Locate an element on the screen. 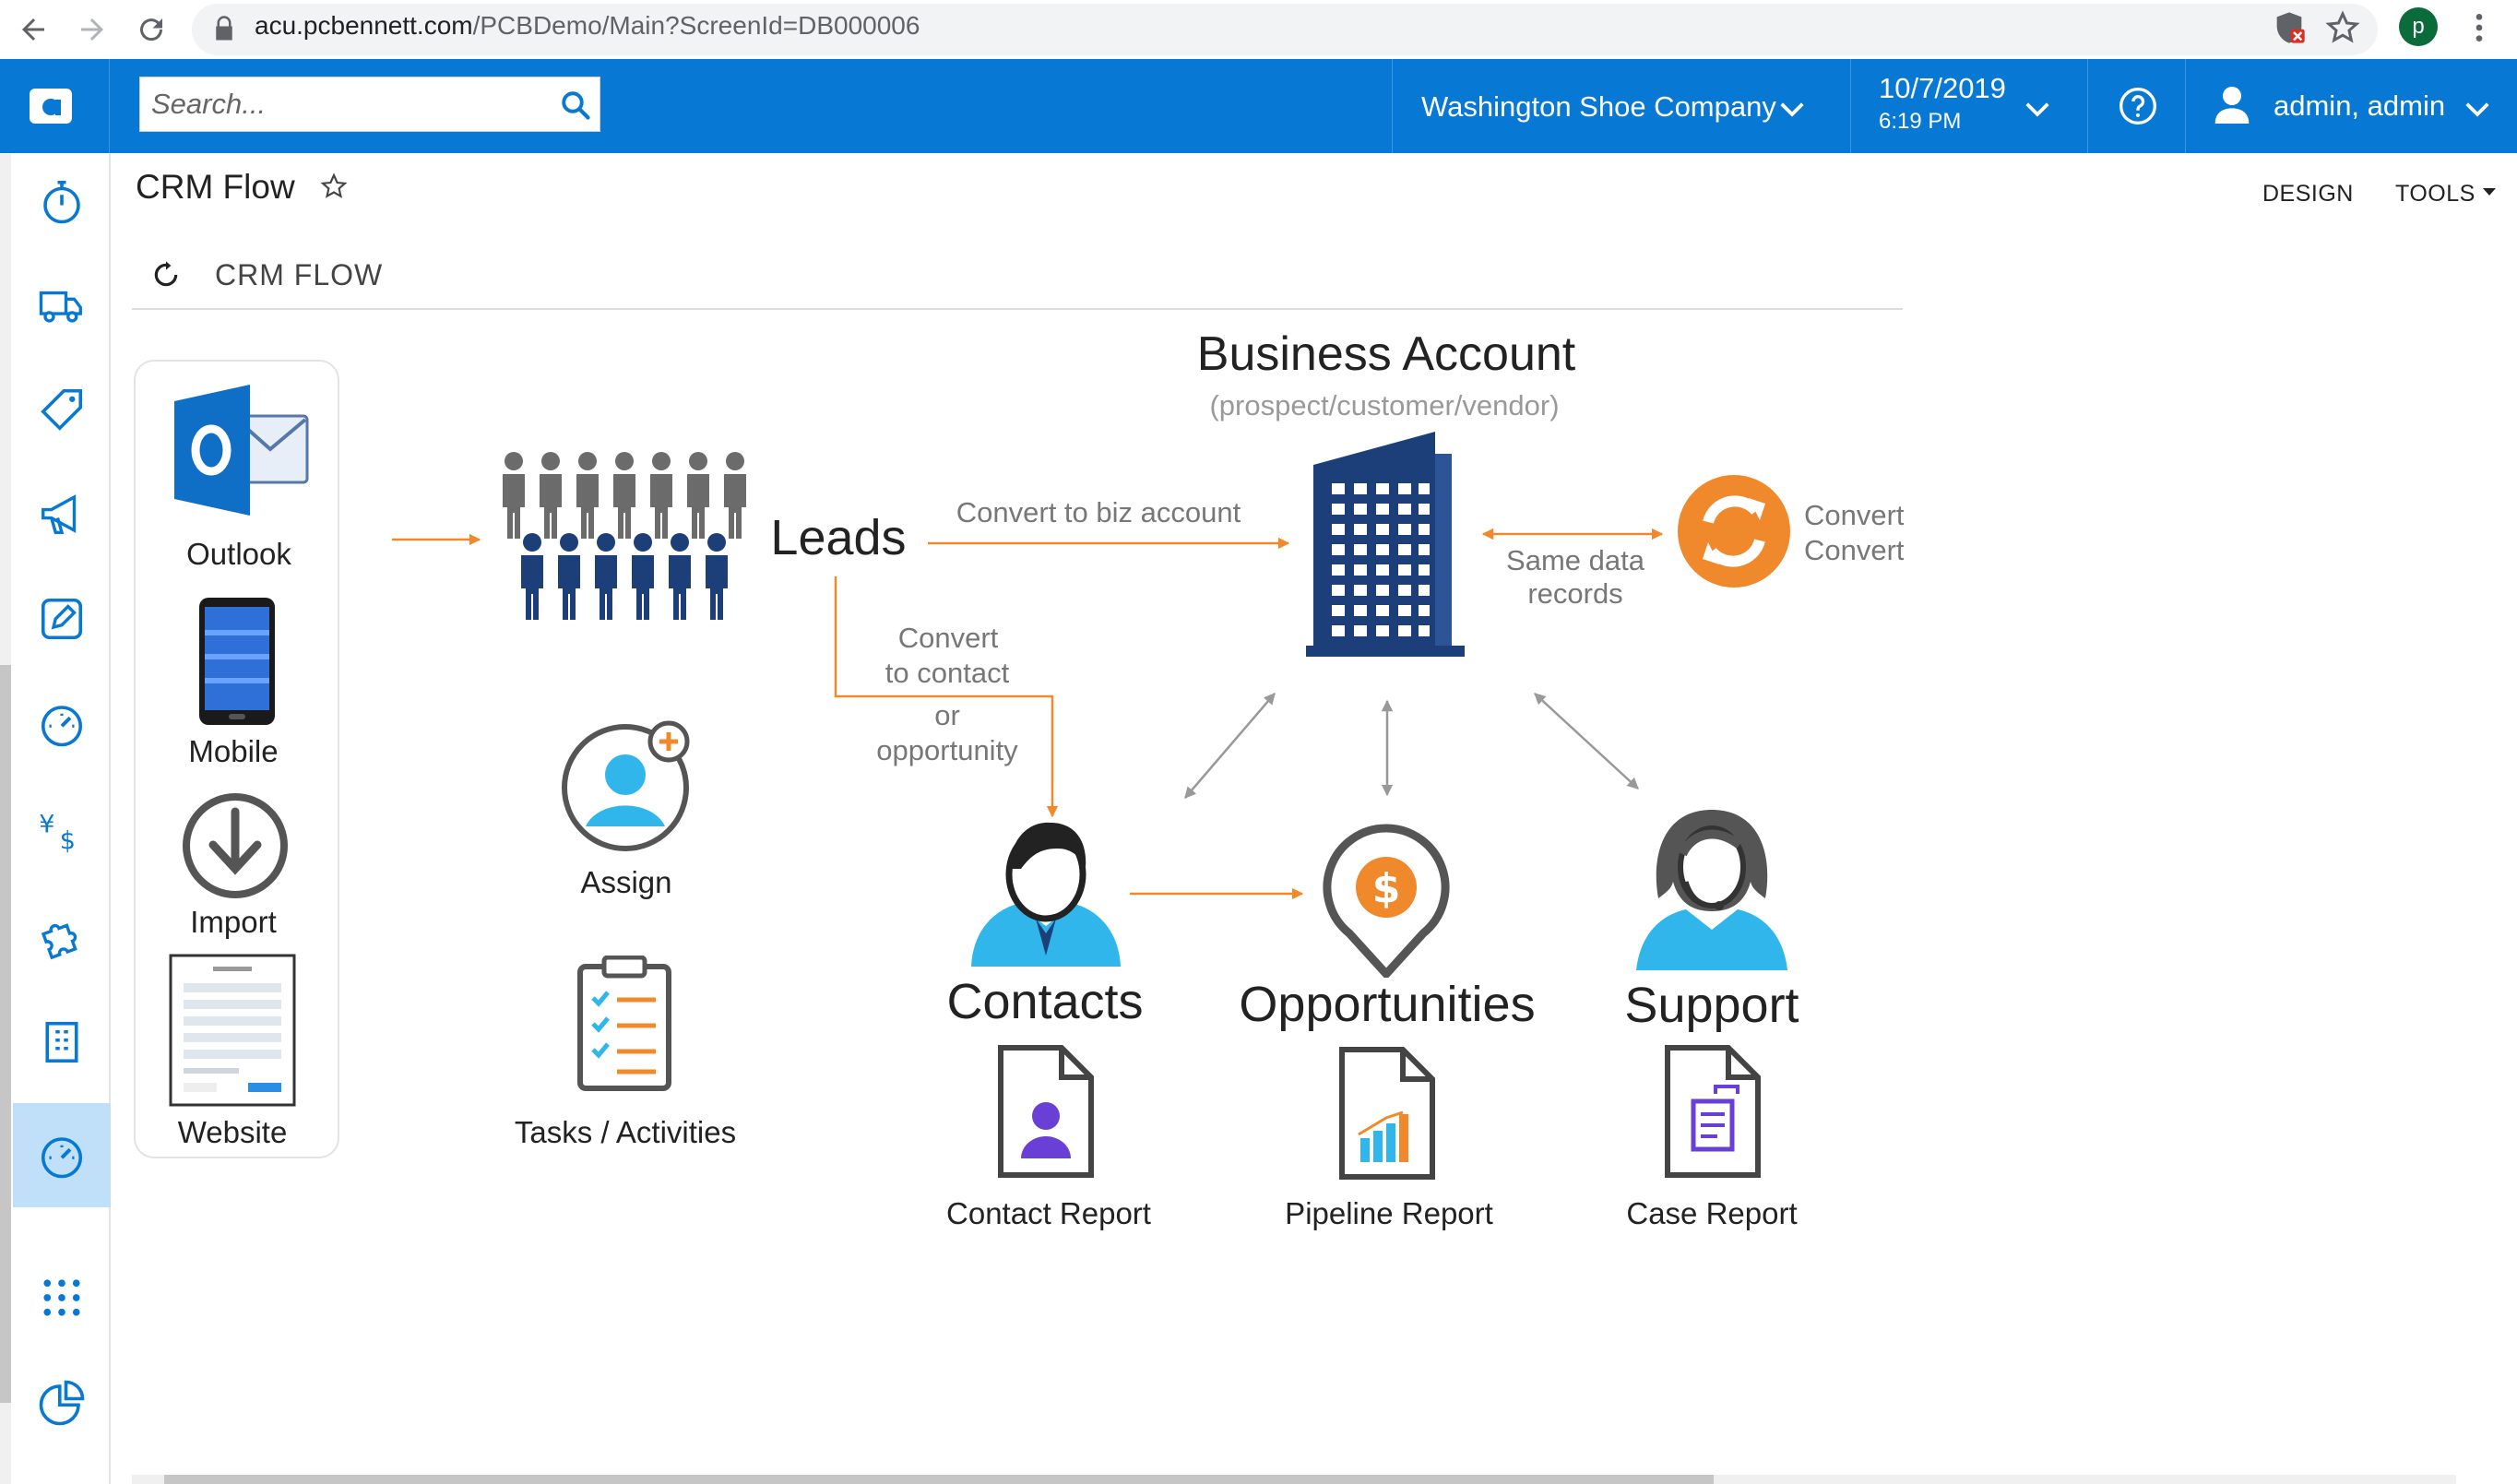  contact-person-icon is located at coordinates (1046, 895).